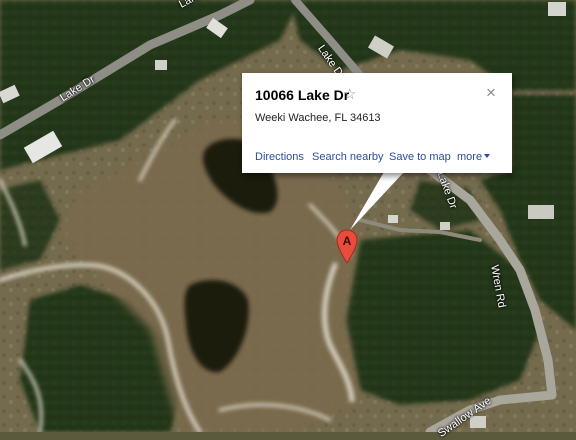  Describe the element at coordinates (302, 95) in the screenshot. I see `place-title: 10066 Lake Dr` at that location.